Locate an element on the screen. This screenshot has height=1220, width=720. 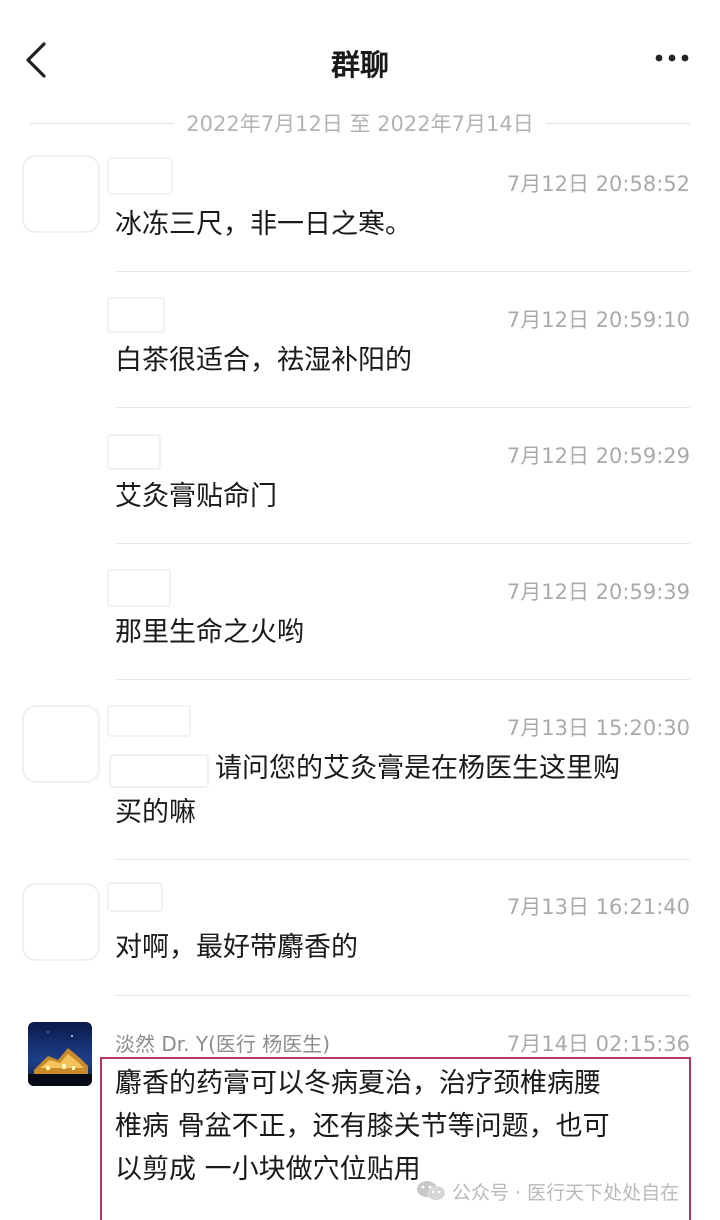
message-time: 7月12日 20:58:52 is located at coordinates (598, 184).